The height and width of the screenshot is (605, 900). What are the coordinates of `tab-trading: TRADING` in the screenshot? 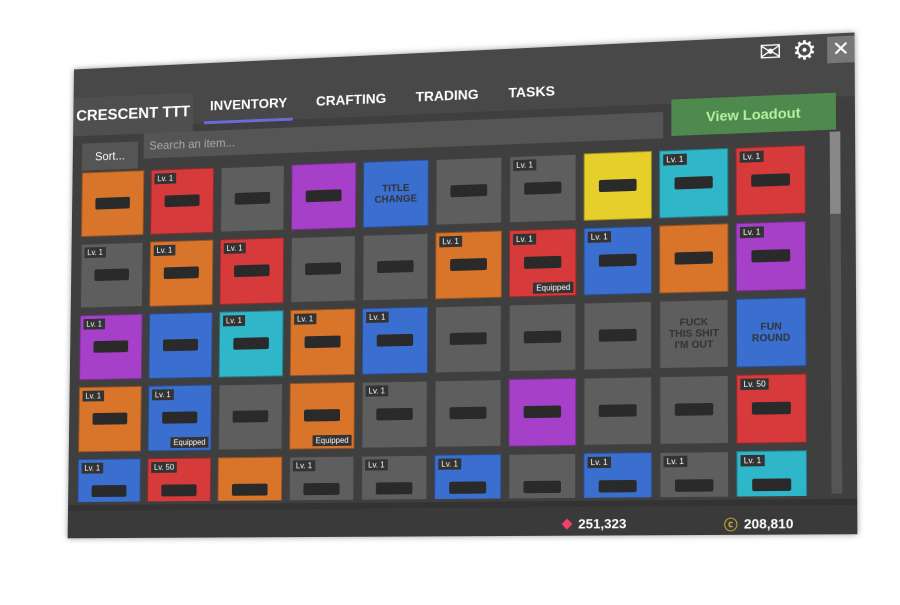 It's located at (447, 99).